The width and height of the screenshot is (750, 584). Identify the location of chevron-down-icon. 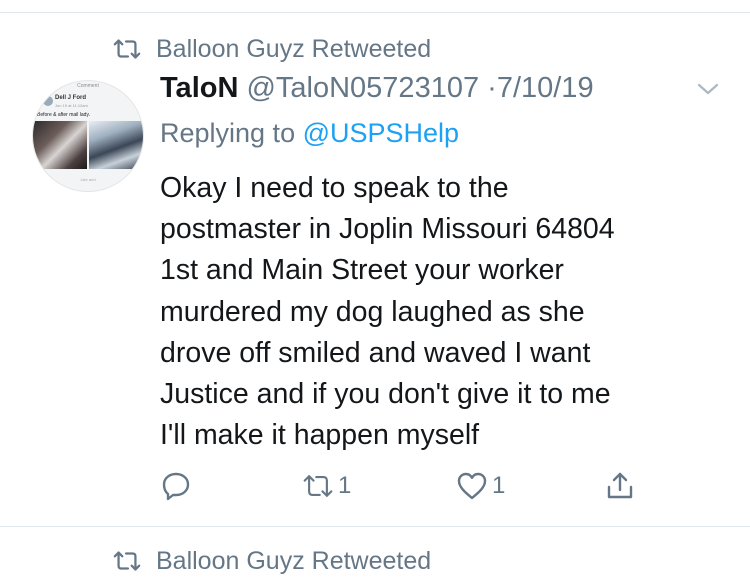
(708, 89).